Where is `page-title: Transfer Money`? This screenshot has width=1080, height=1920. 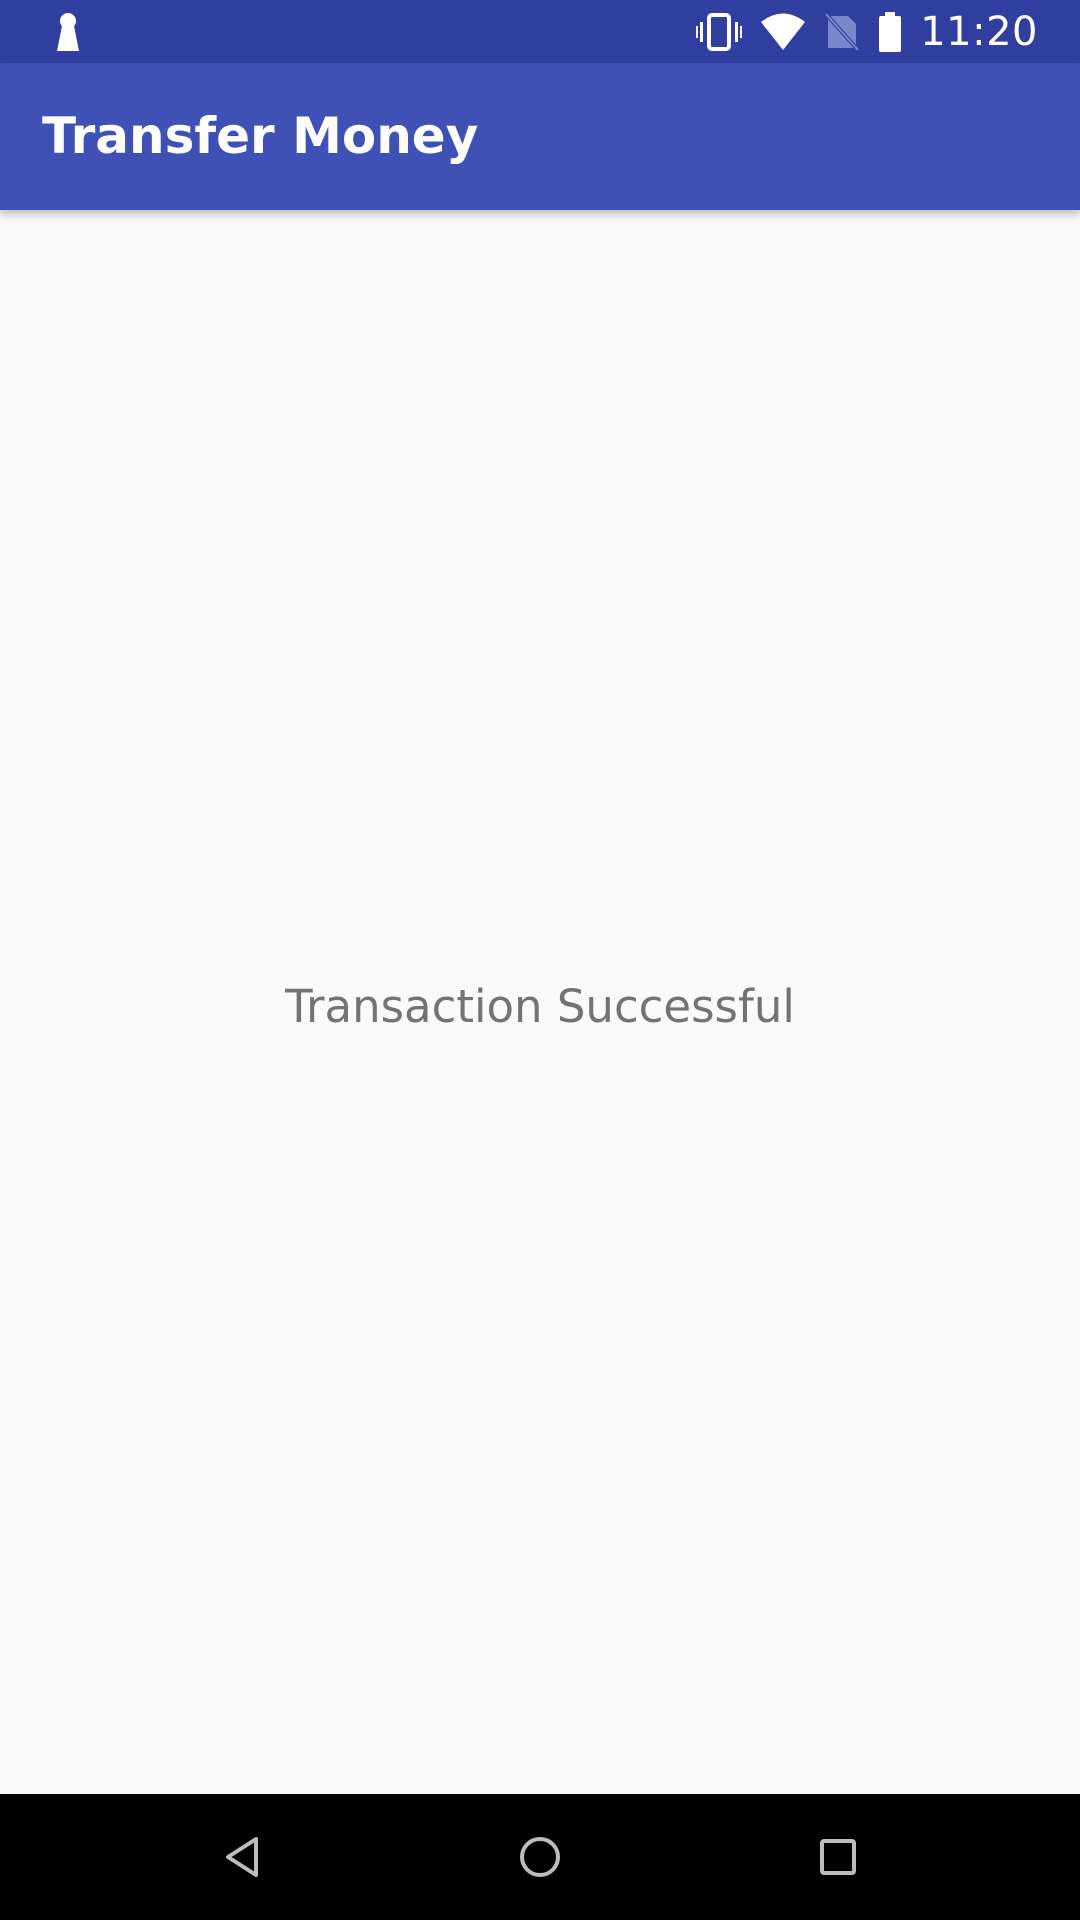 page-title: Transfer Money is located at coordinates (260, 136).